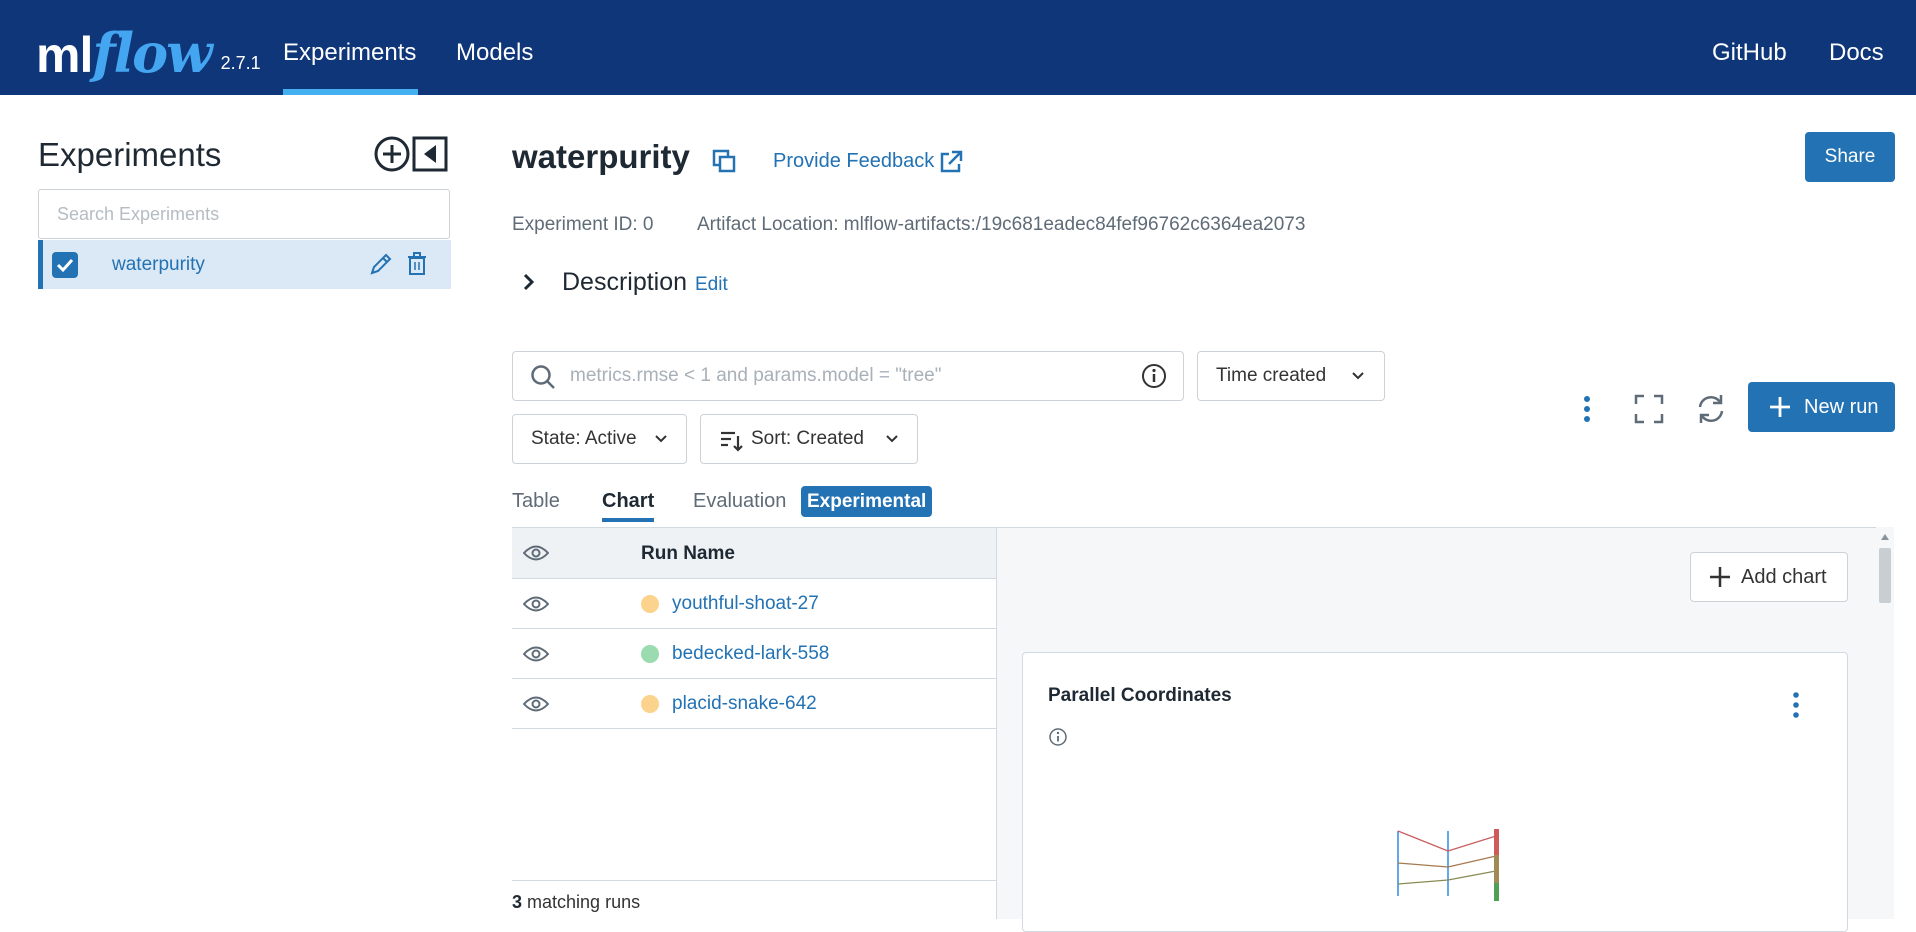 Image resolution: width=1916 pixels, height=932 pixels. Describe the element at coordinates (744, 704) in the screenshot. I see `run-name-link: placid-snake-642` at that location.